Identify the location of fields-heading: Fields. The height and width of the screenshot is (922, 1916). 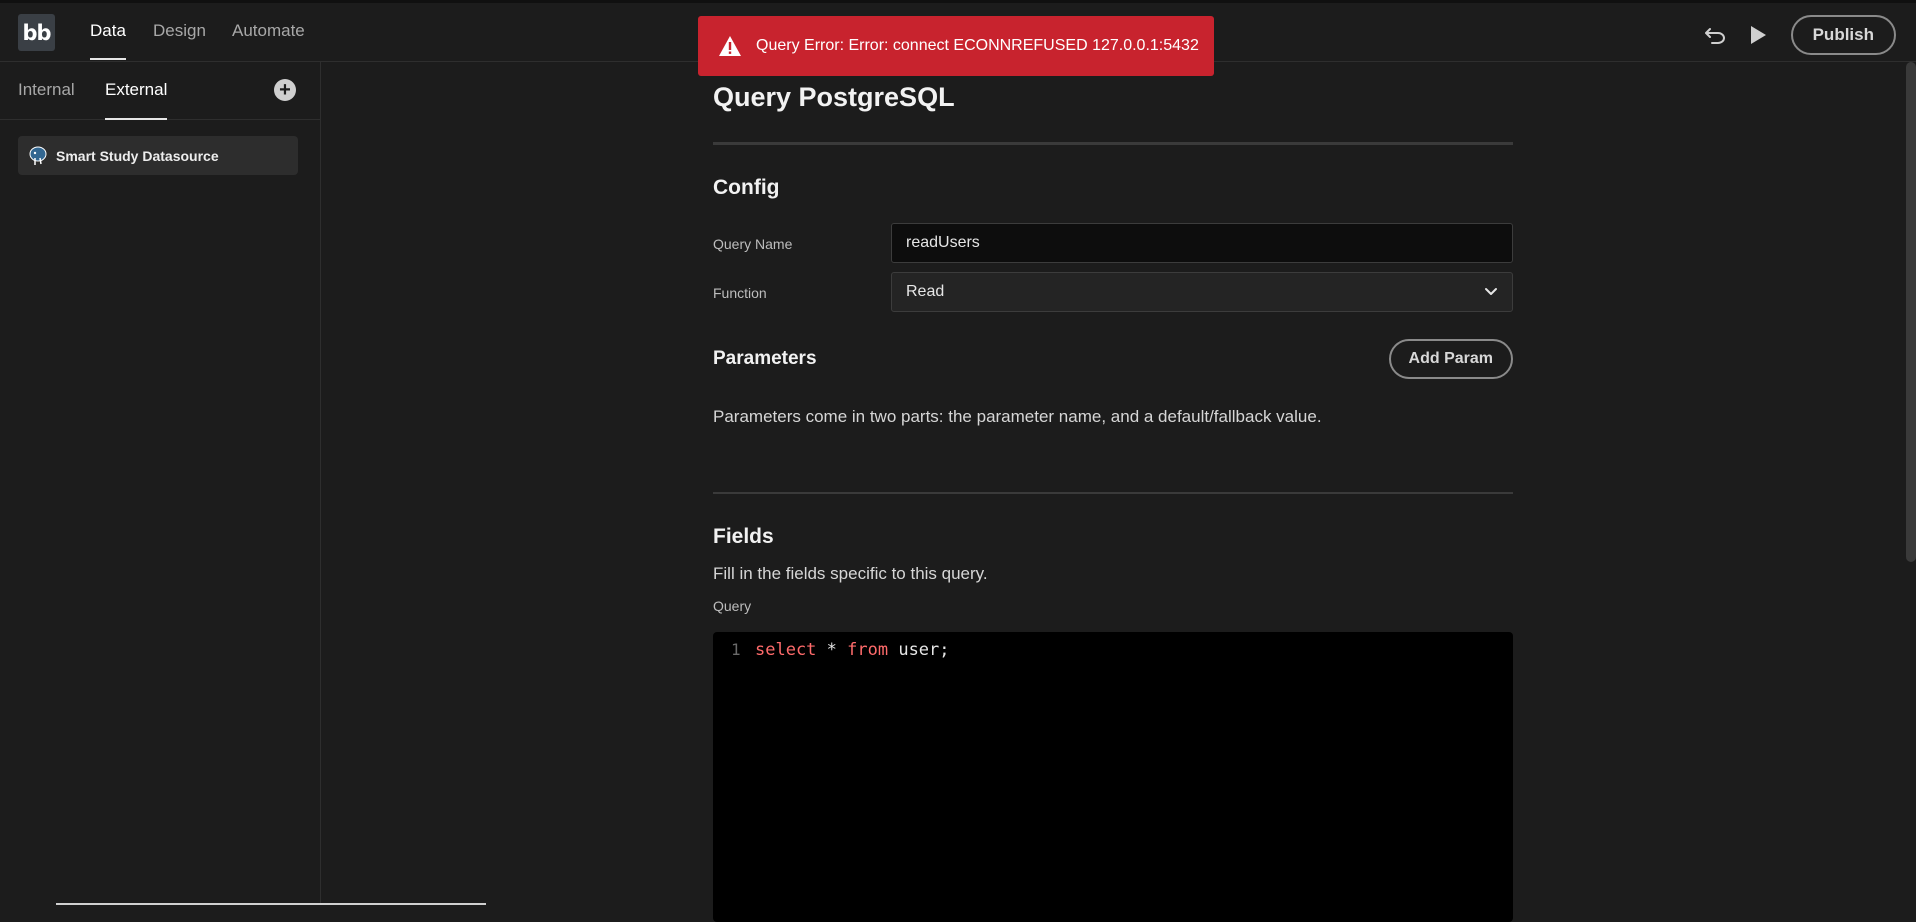
(743, 537).